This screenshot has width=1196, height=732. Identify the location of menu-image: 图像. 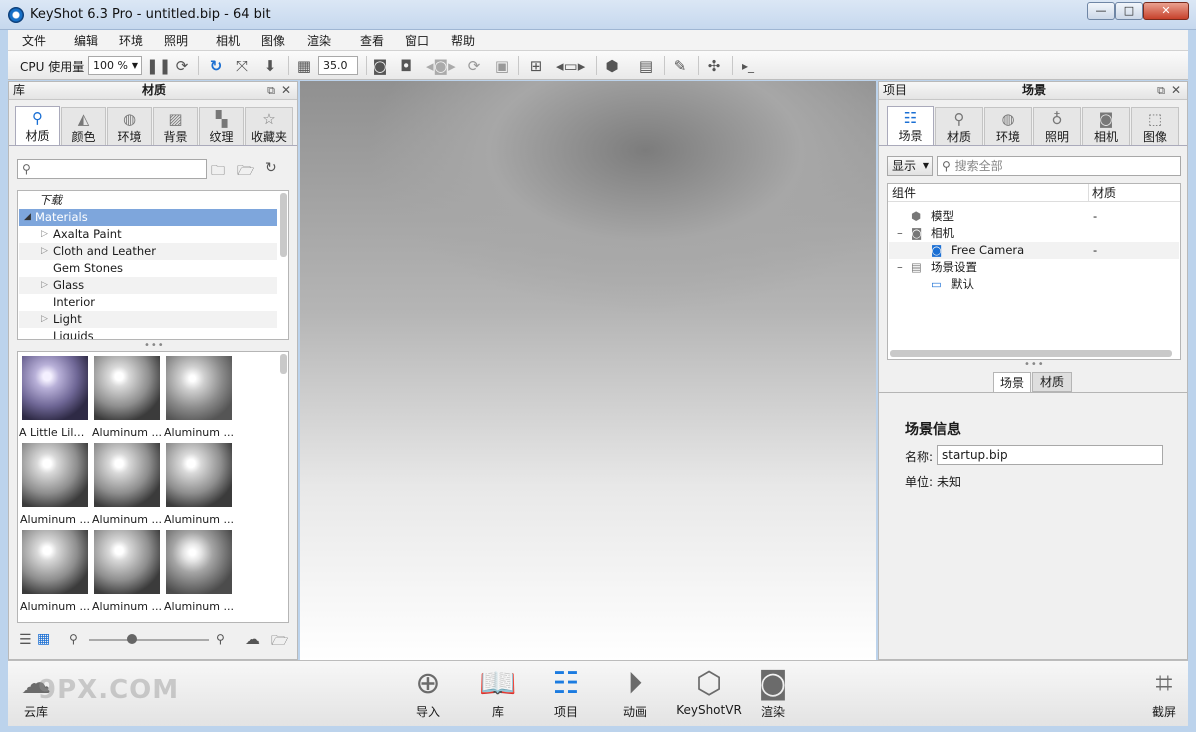
(273, 40).